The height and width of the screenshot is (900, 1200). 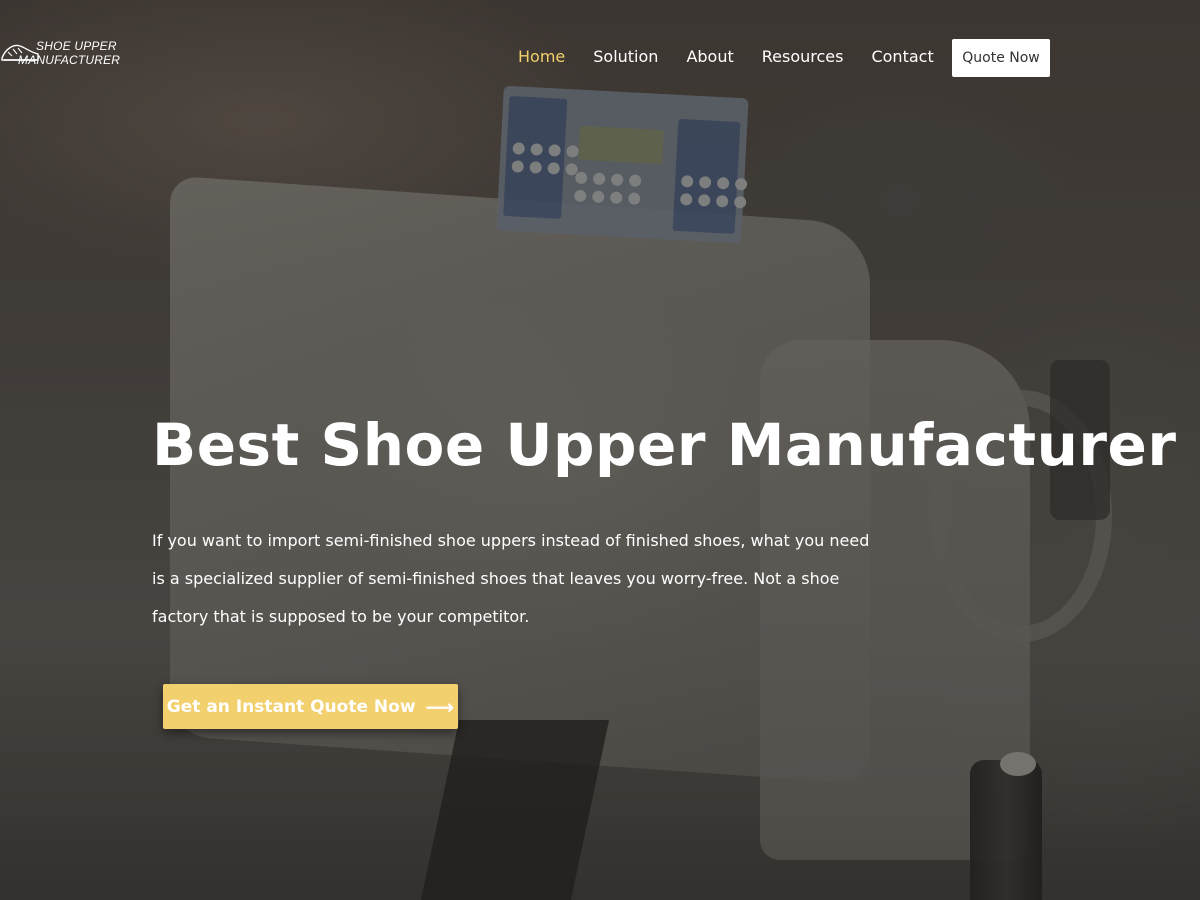 I want to click on instant-quote-button: Get an Instant Quote Now ⟶, so click(x=310, y=706).